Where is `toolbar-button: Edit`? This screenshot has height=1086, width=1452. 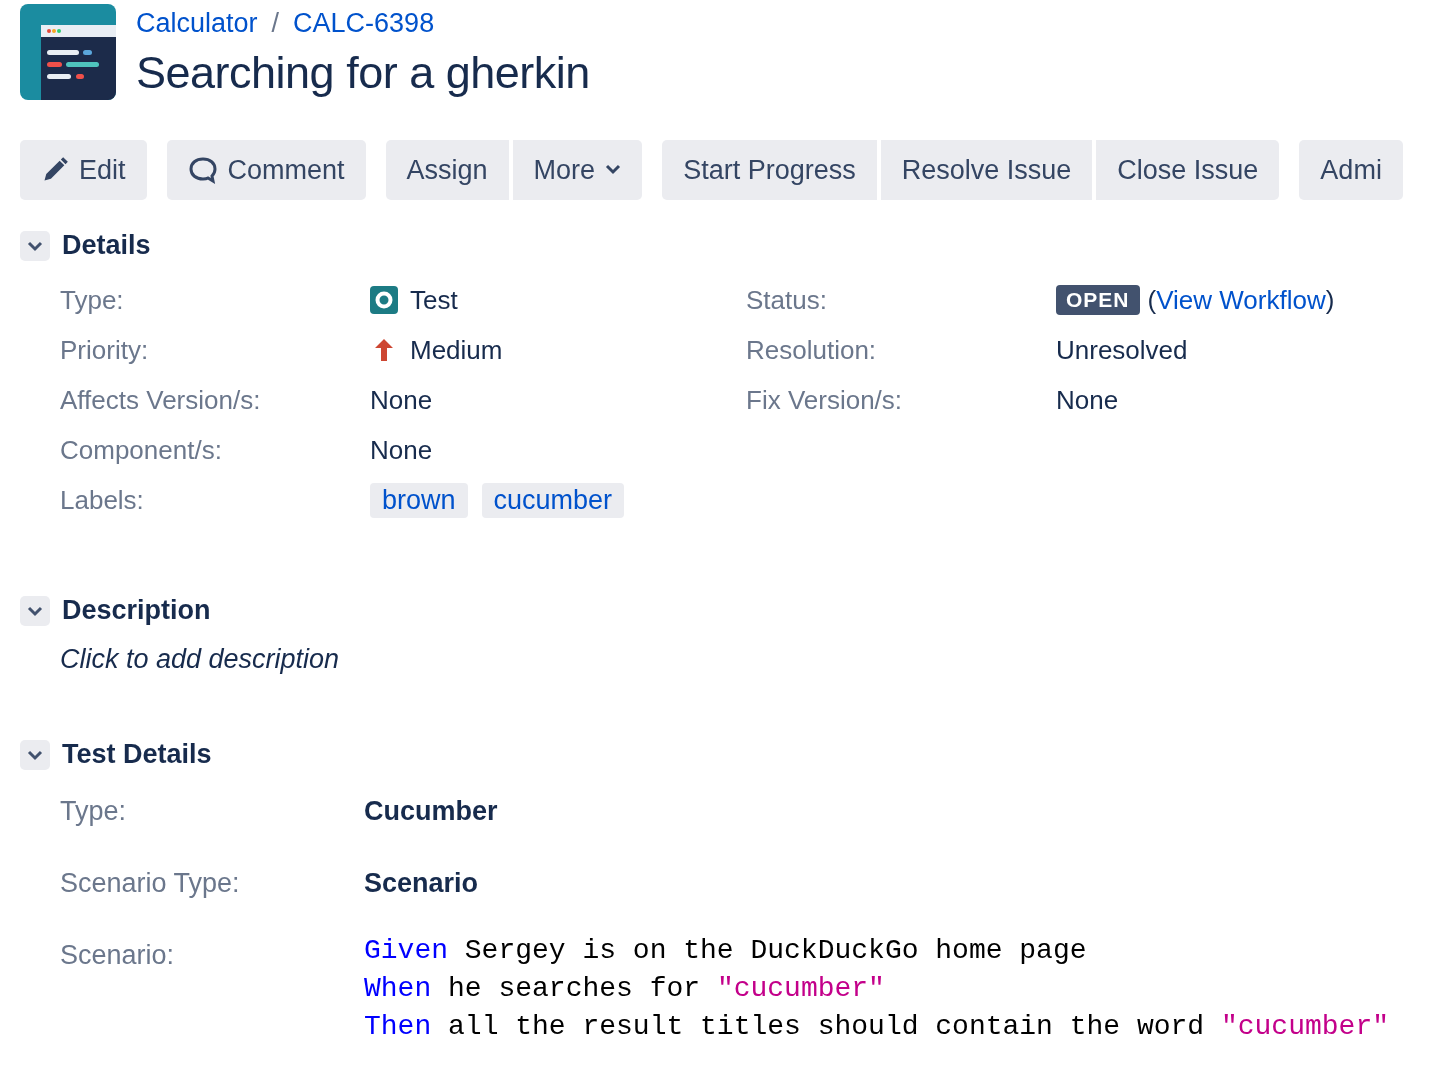 toolbar-button: Edit is located at coordinates (83, 170).